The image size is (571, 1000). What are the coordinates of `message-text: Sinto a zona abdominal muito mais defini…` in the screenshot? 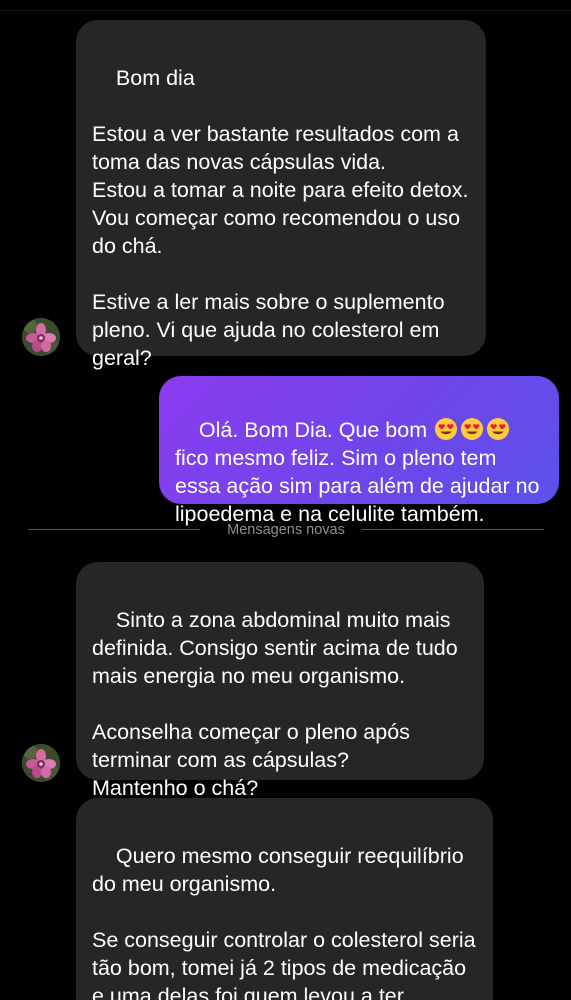 It's located at (275, 704).